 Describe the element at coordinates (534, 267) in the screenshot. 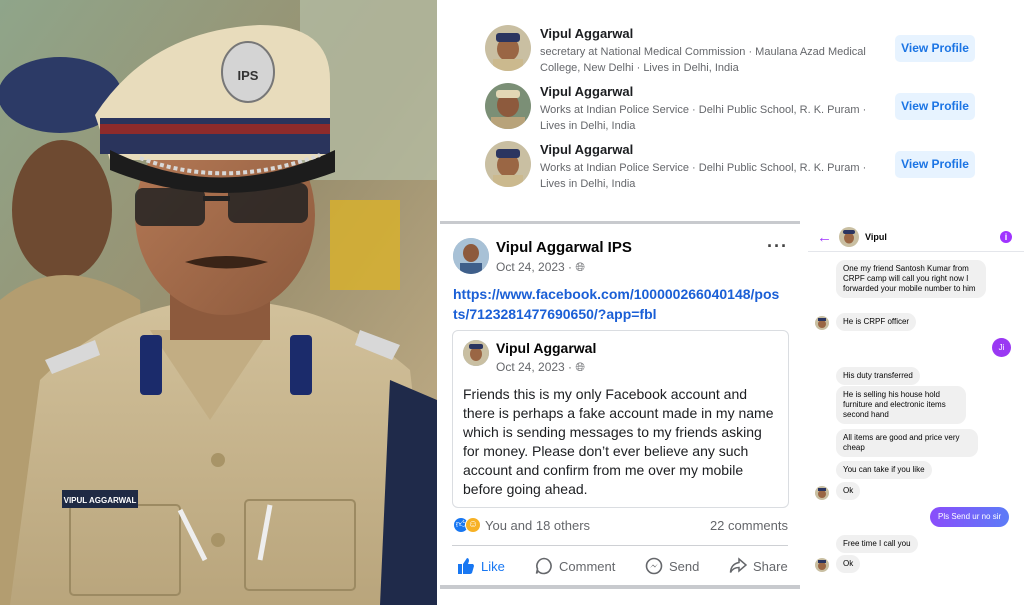

I see `post-date-text: Oct 24, 2023 ·` at that location.